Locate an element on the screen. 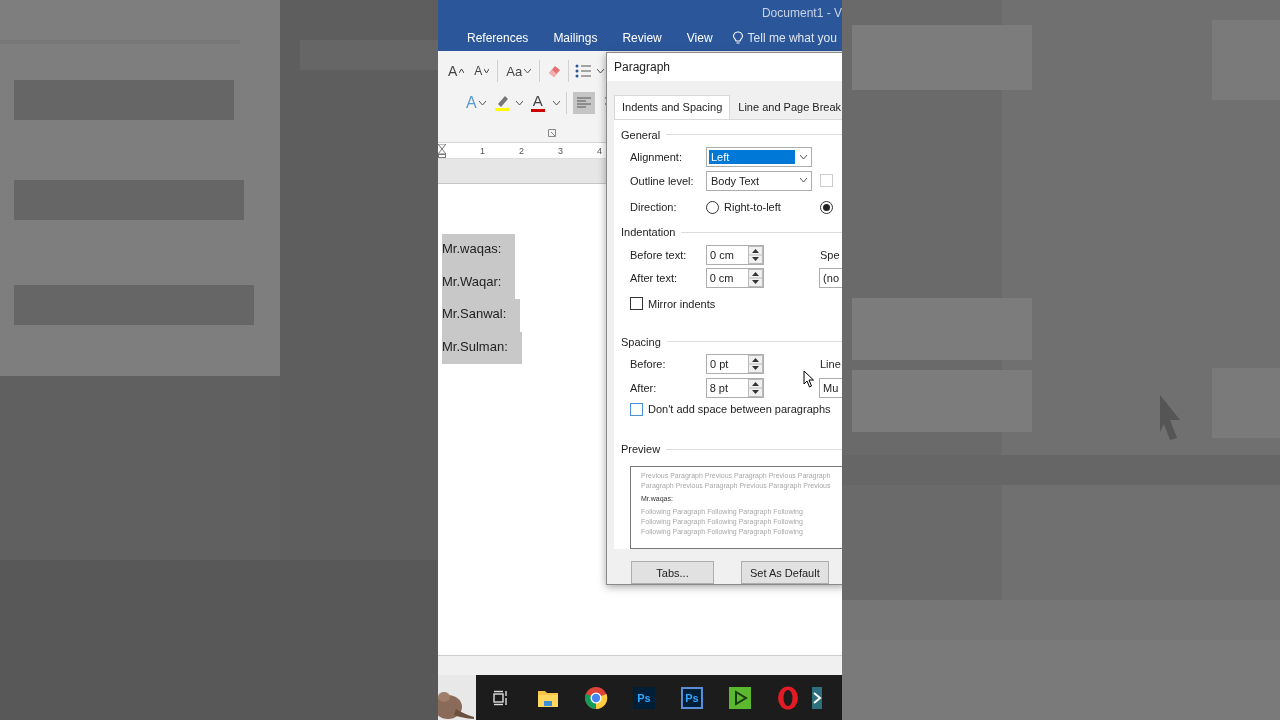 This screenshot has height=720, width=1280. section-heading: Indentation is located at coordinates (648, 232).